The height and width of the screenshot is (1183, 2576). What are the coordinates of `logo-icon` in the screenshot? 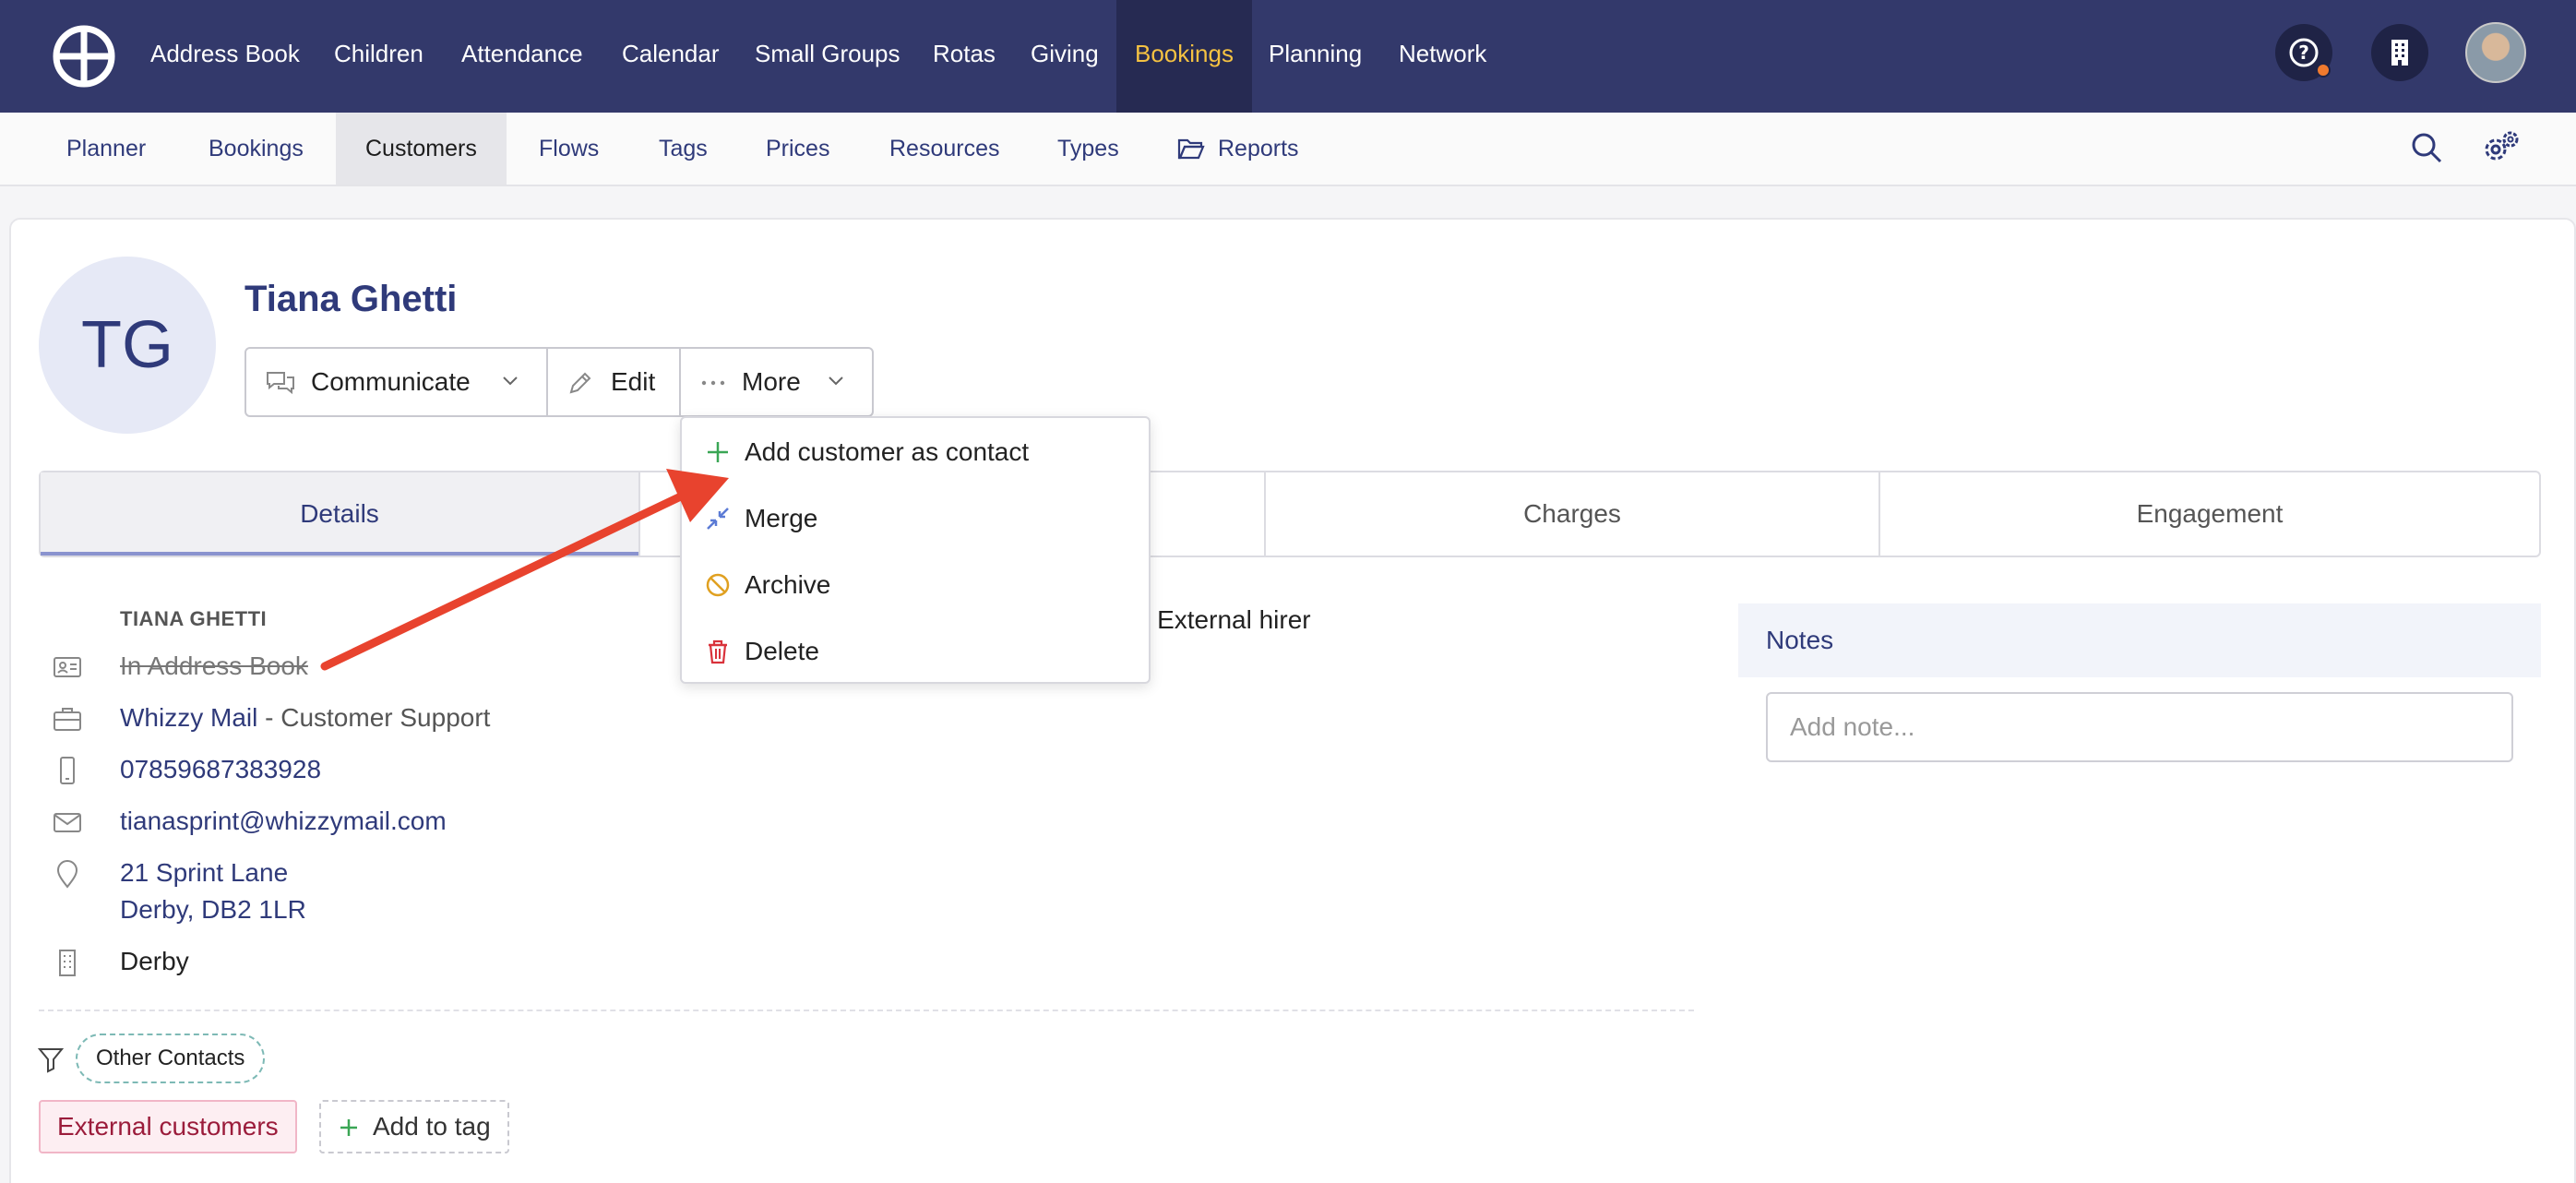 It's located at (84, 57).